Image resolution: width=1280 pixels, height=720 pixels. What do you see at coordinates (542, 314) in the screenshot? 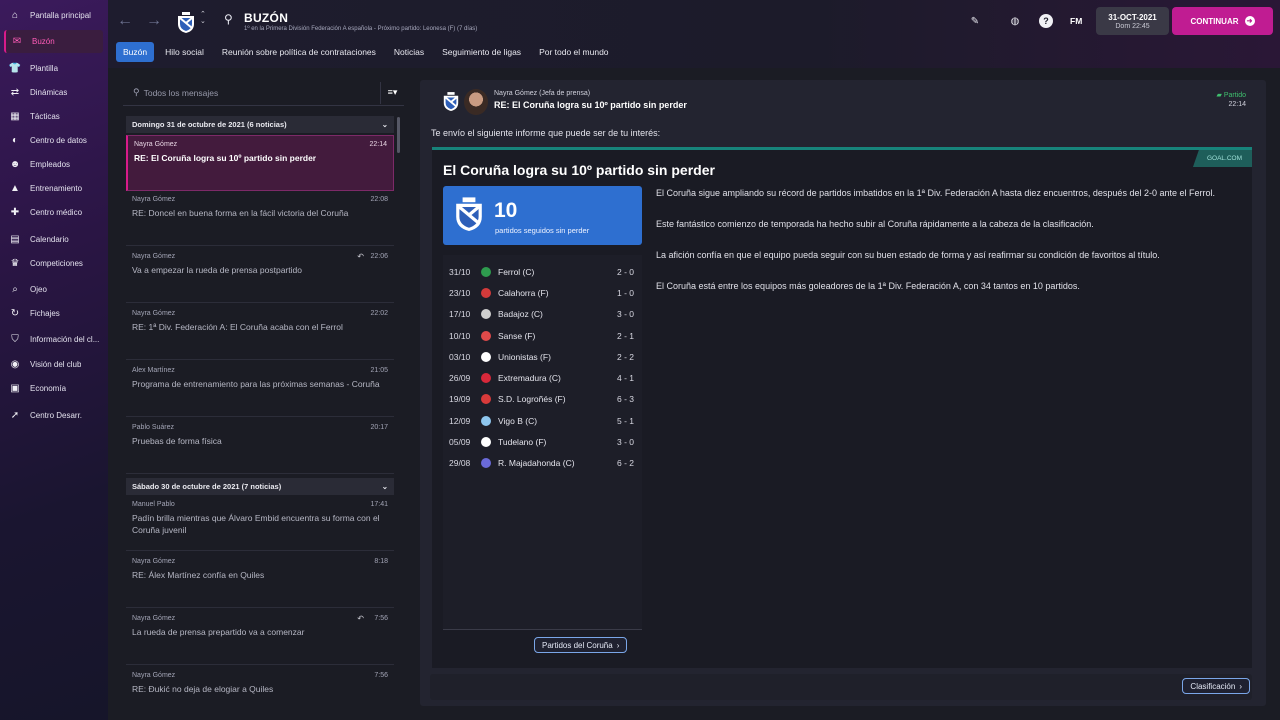
I see `fixture-row: 17/10 Badajoz (C) 3 - 0` at bounding box center [542, 314].